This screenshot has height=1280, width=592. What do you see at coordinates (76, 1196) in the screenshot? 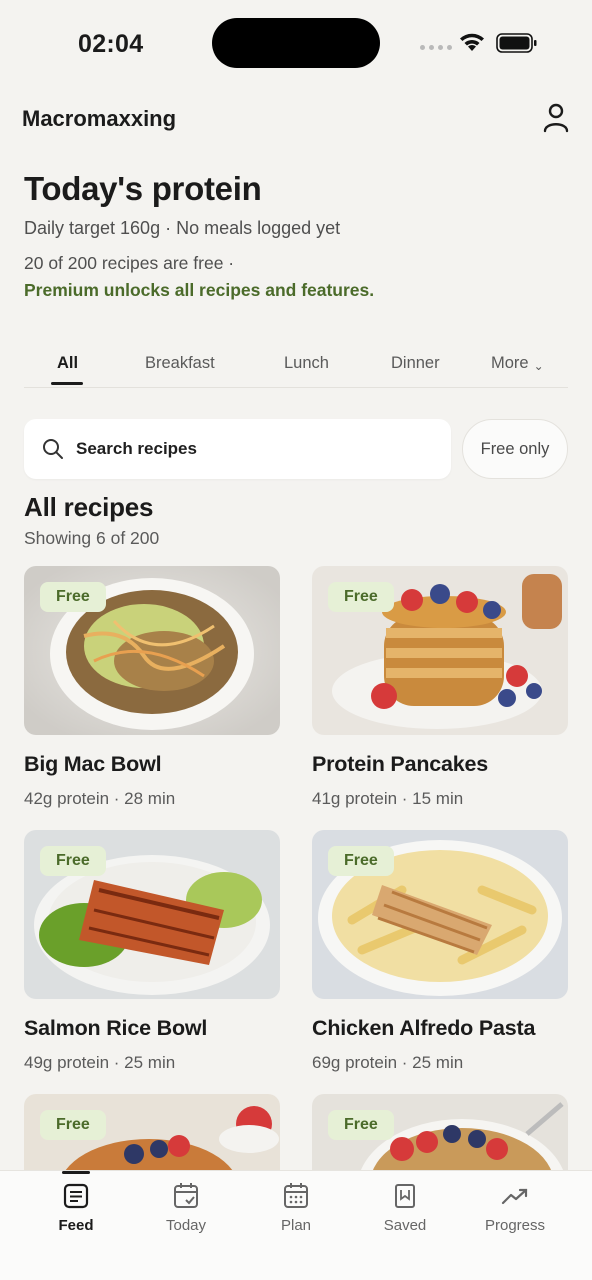
I see `feed-icon` at bounding box center [76, 1196].